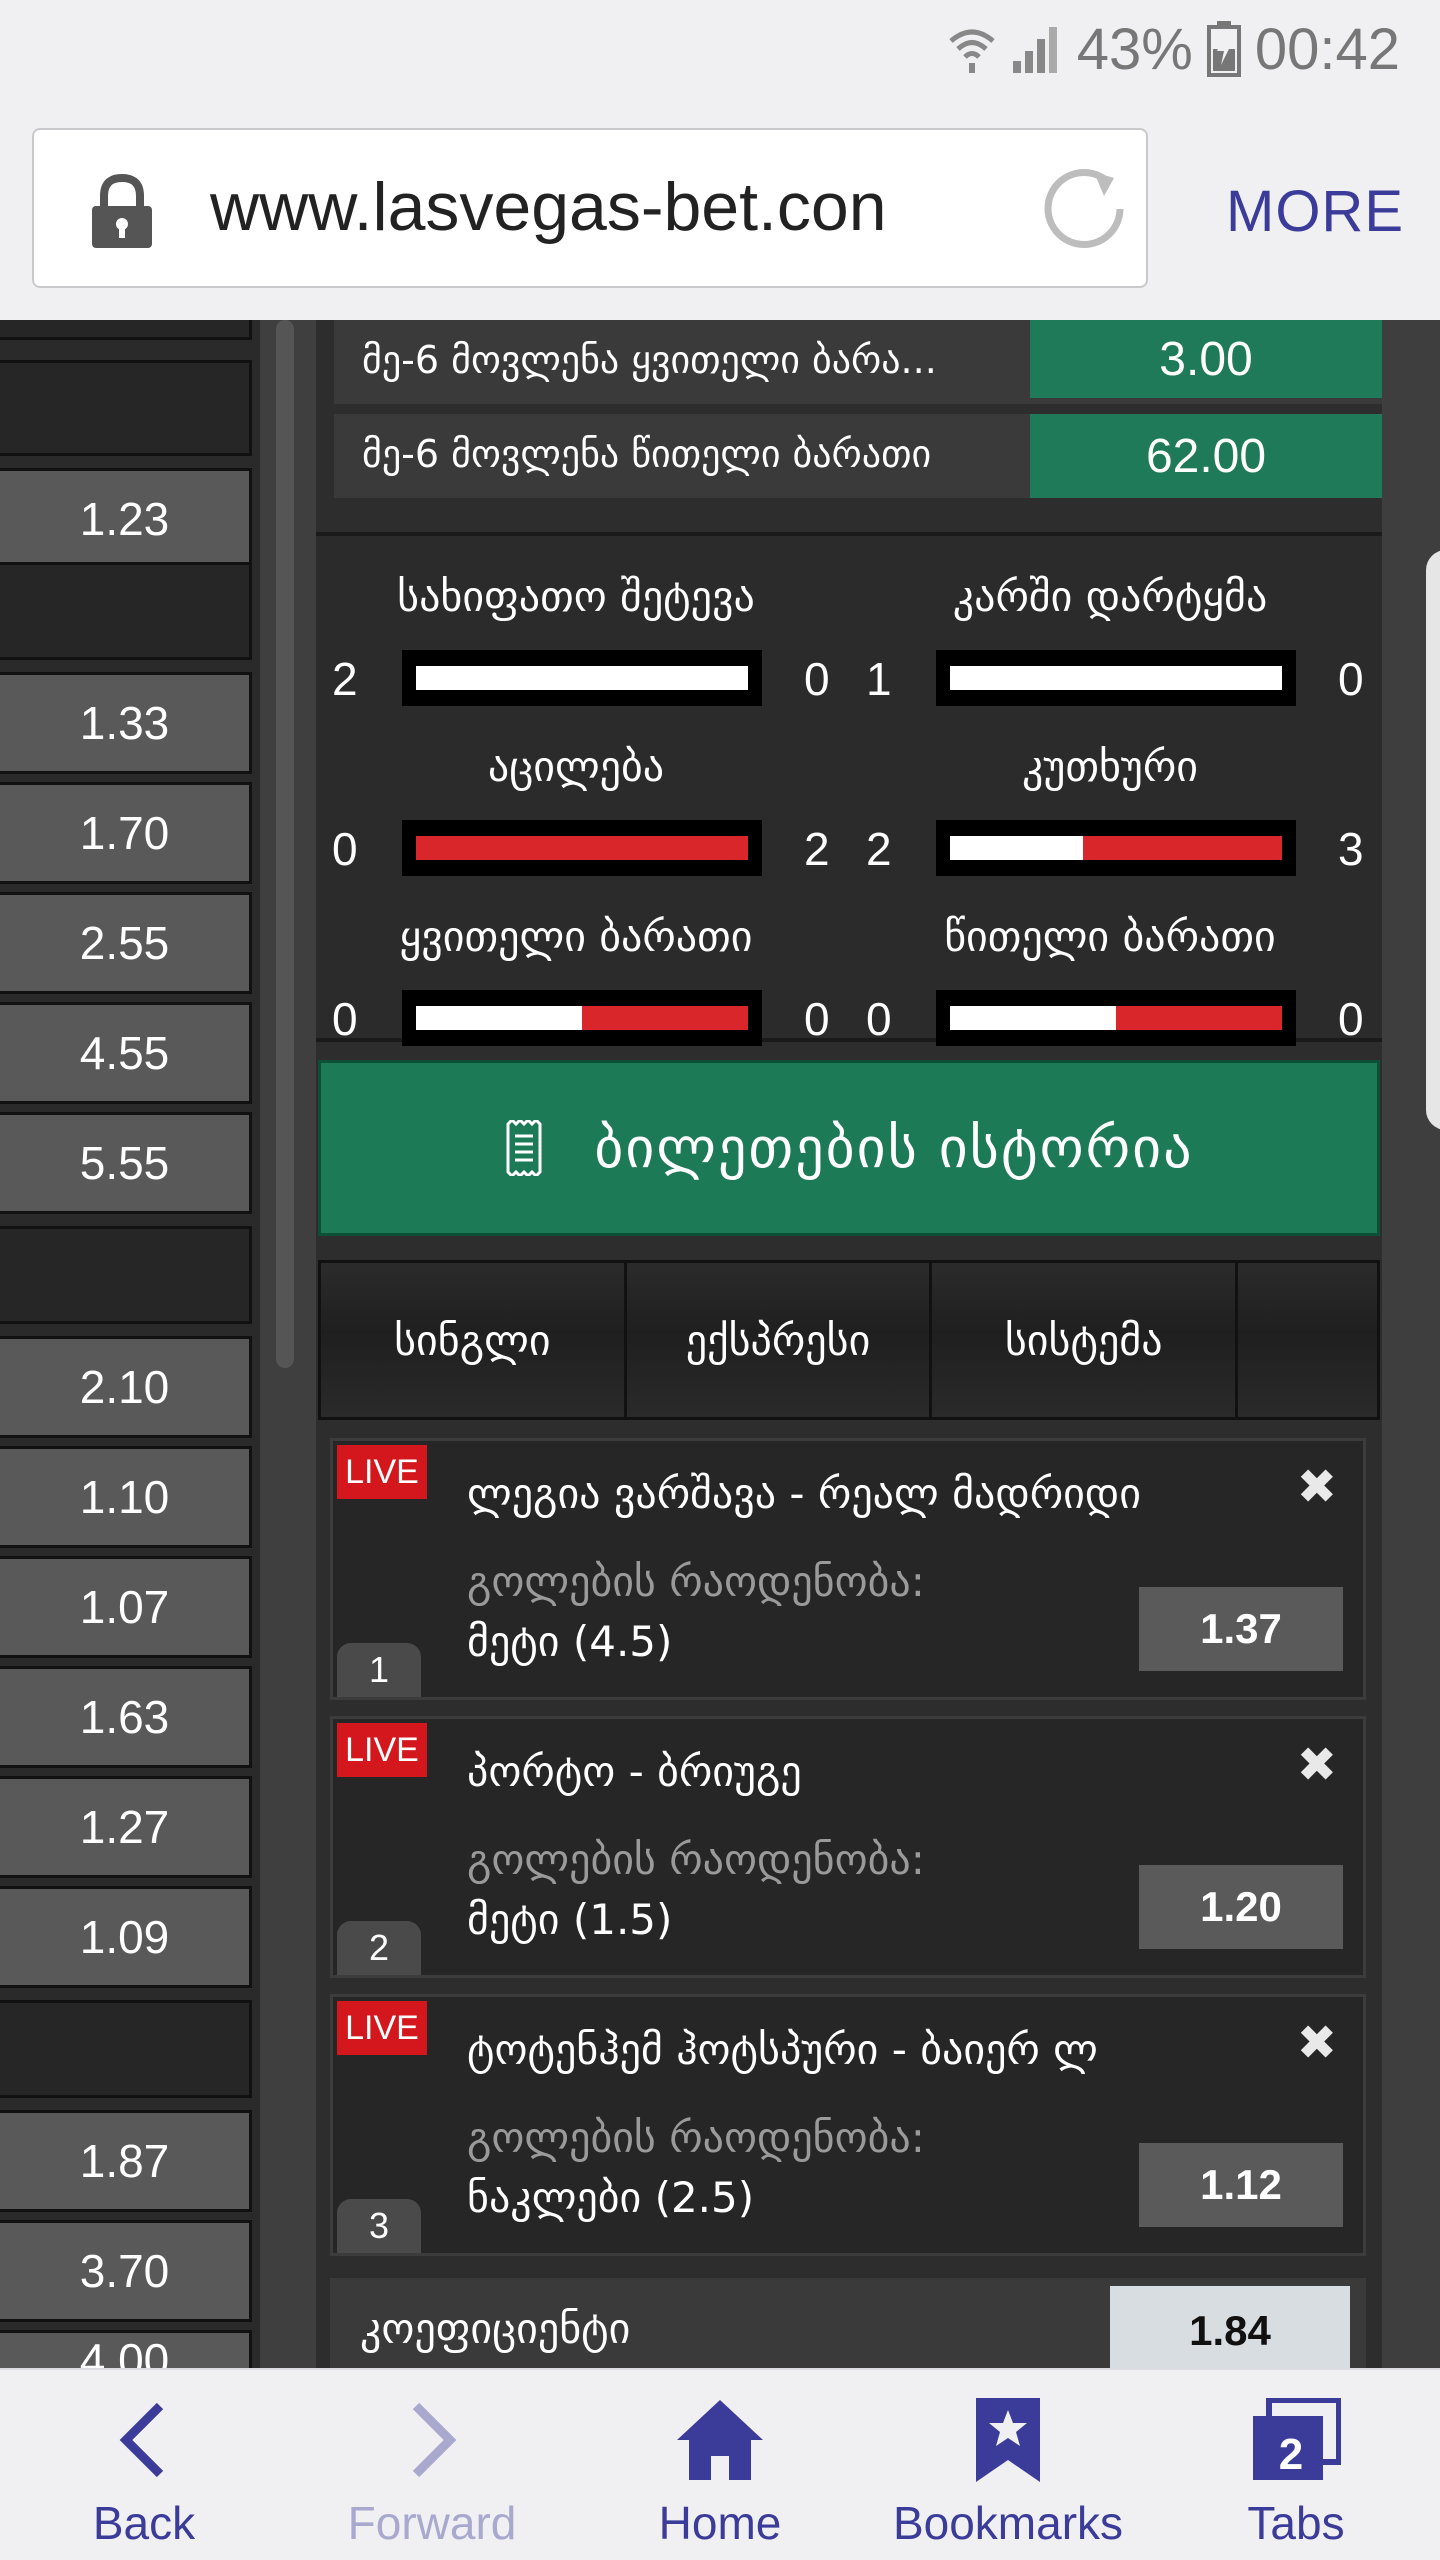  Describe the element at coordinates (1307, 1340) in the screenshot. I see `tab-empty` at that location.